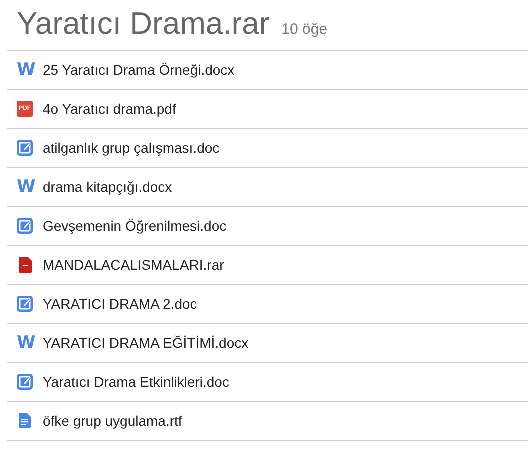  I want to click on folder-title: Yaratıcı Drama.rar, so click(143, 24).